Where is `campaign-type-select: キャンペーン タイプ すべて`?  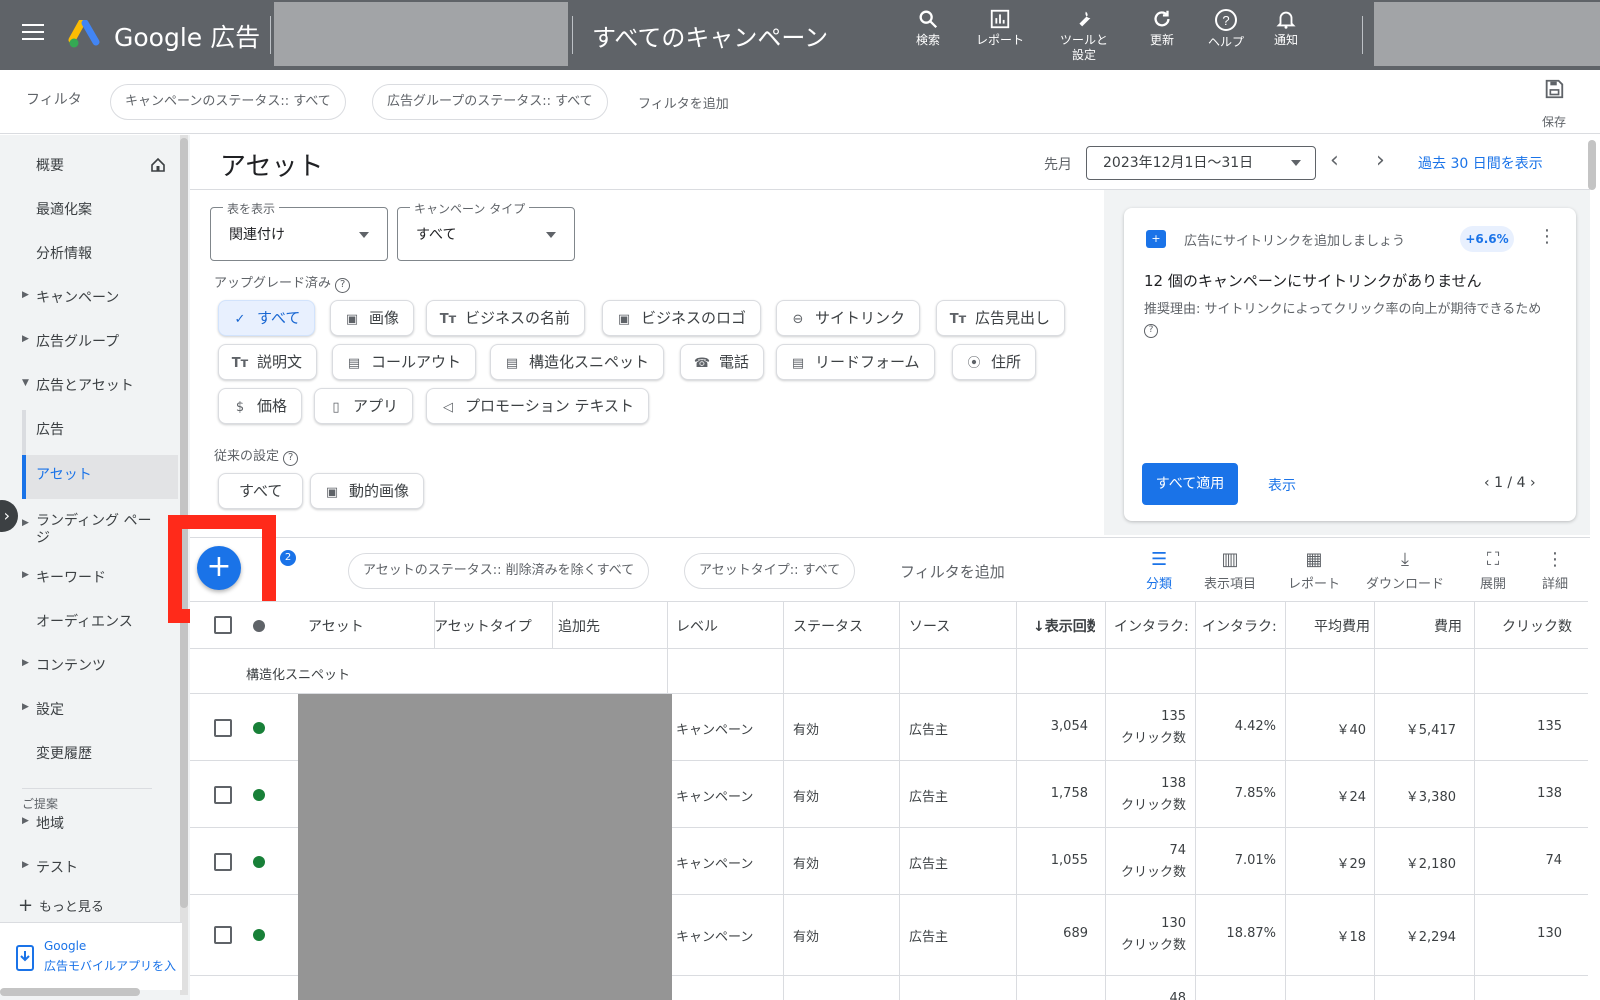 campaign-type-select: キャンペーン タイプ すべて is located at coordinates (486, 230).